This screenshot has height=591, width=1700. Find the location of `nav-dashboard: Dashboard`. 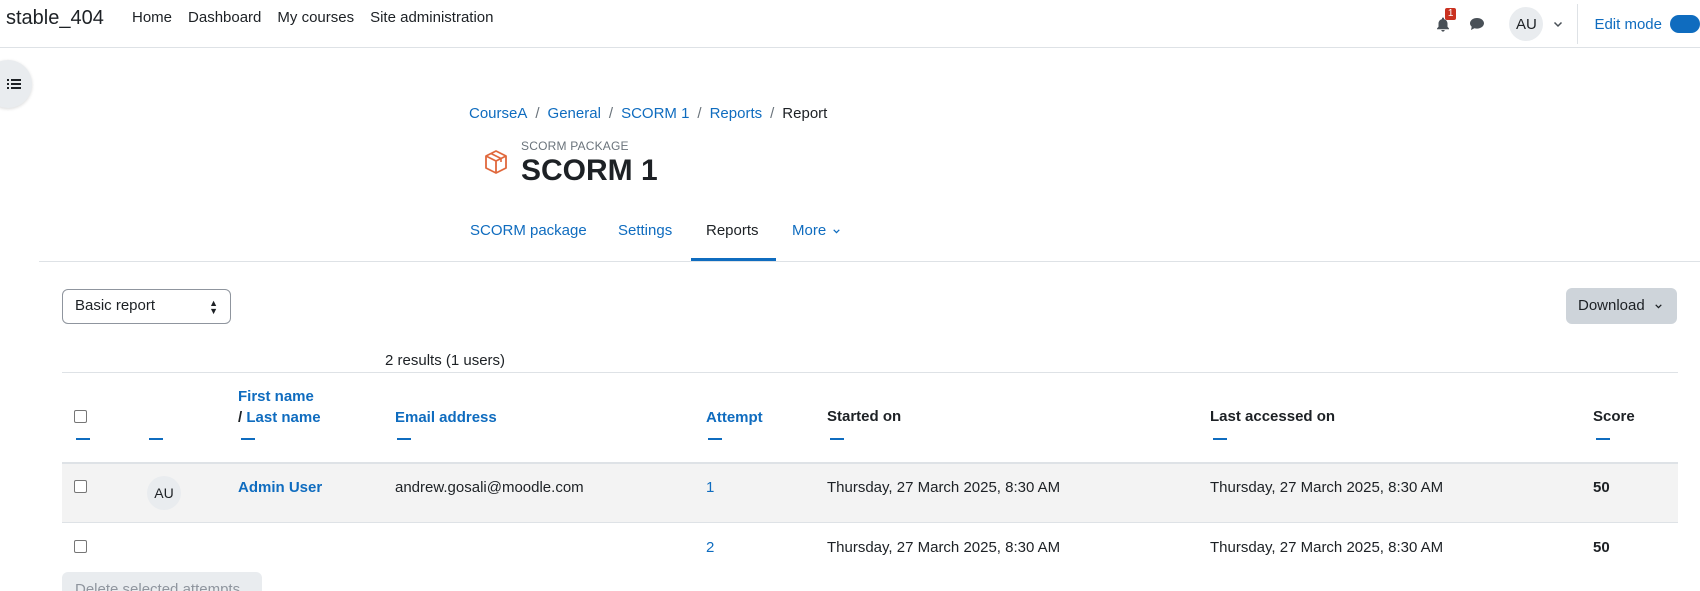

nav-dashboard: Dashboard is located at coordinates (224, 18).